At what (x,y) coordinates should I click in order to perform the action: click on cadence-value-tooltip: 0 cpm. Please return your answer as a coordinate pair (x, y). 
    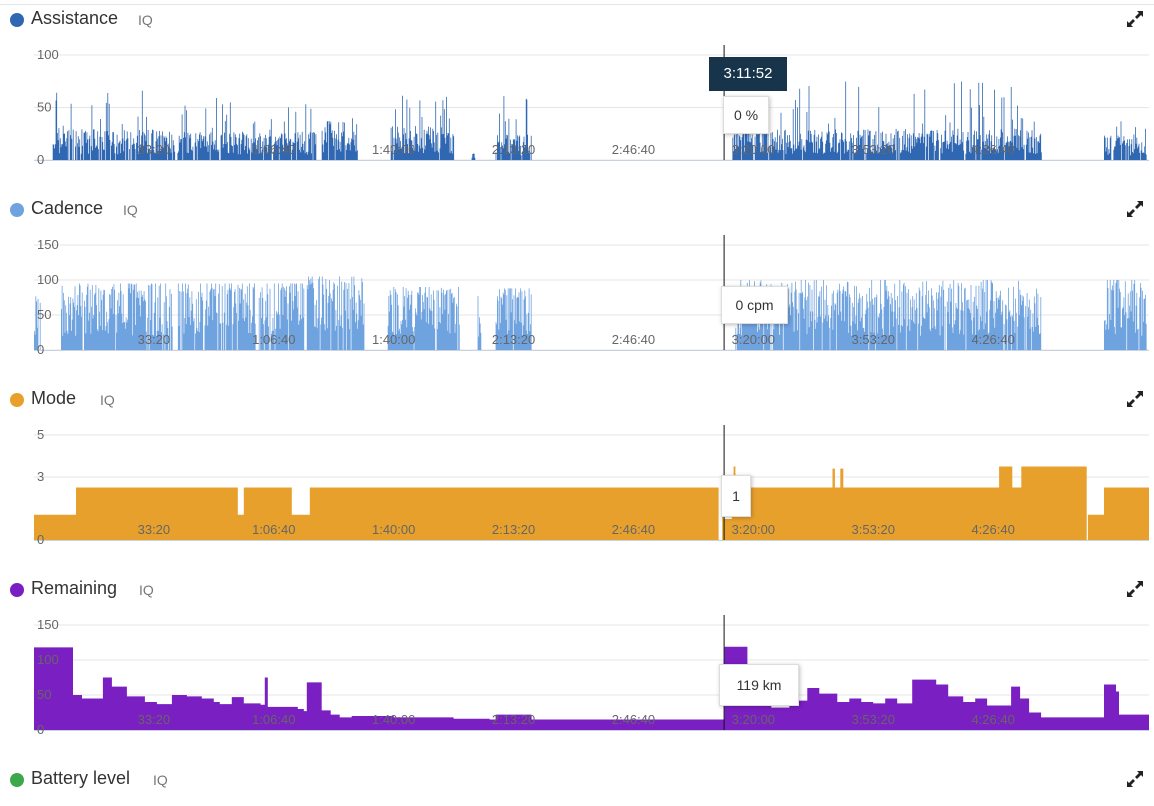
    Looking at the image, I should click on (754, 305).